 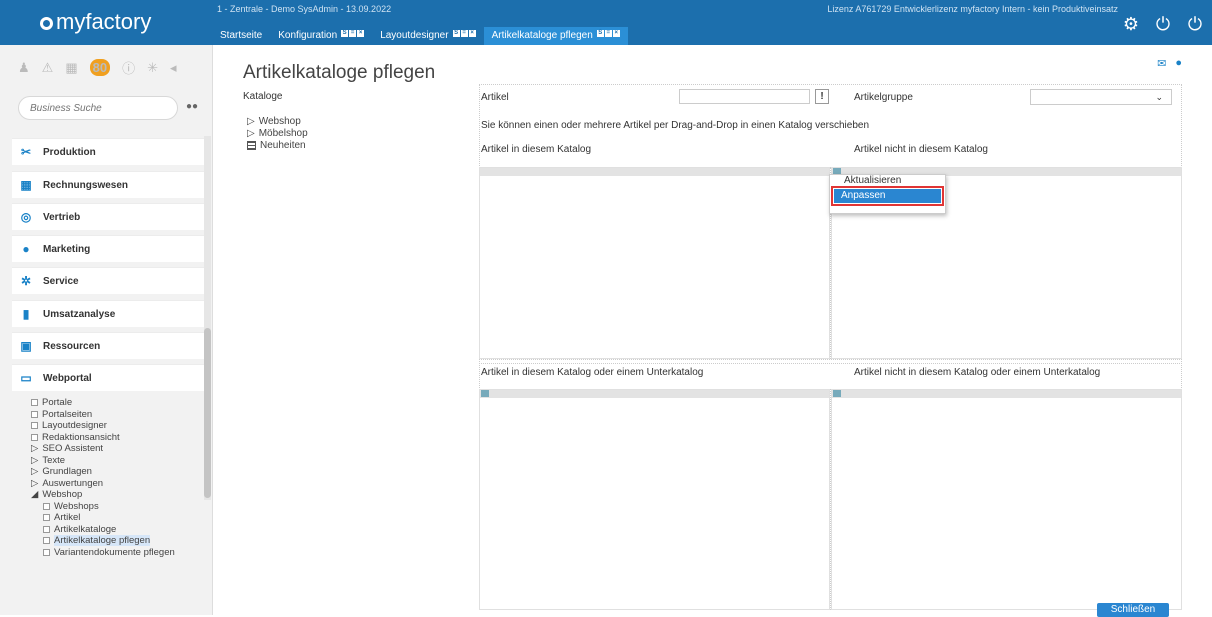 What do you see at coordinates (108, 377) in the screenshot?
I see `sidebar-item-webportal: ▭ Webportal` at bounding box center [108, 377].